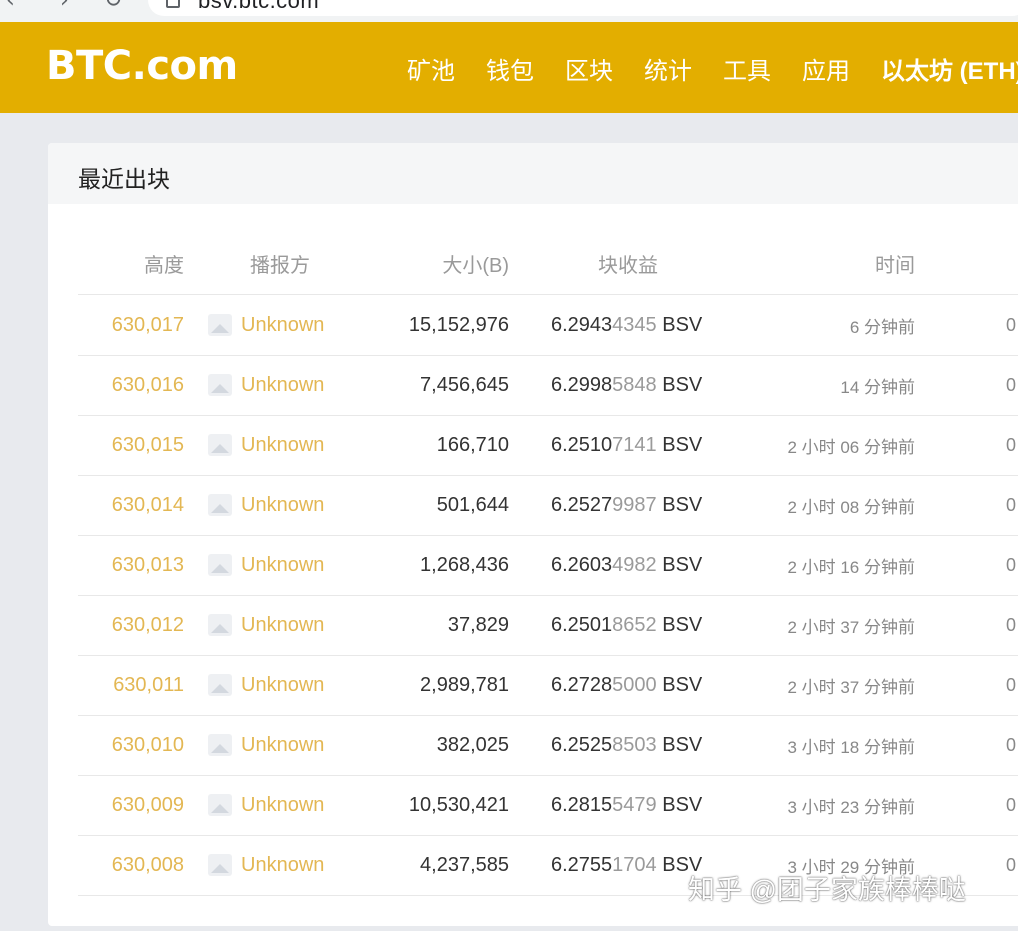 This screenshot has width=1018, height=931. I want to click on reward-minor-digits: 5848, so click(634, 384).